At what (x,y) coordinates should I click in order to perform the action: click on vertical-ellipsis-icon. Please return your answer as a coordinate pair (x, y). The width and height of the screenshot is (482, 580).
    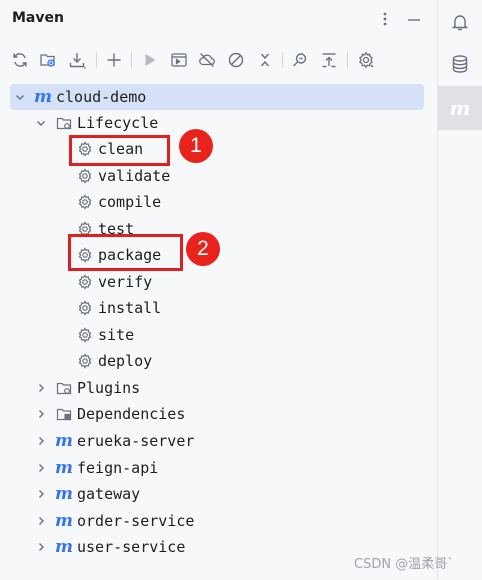
    Looking at the image, I should click on (385, 19).